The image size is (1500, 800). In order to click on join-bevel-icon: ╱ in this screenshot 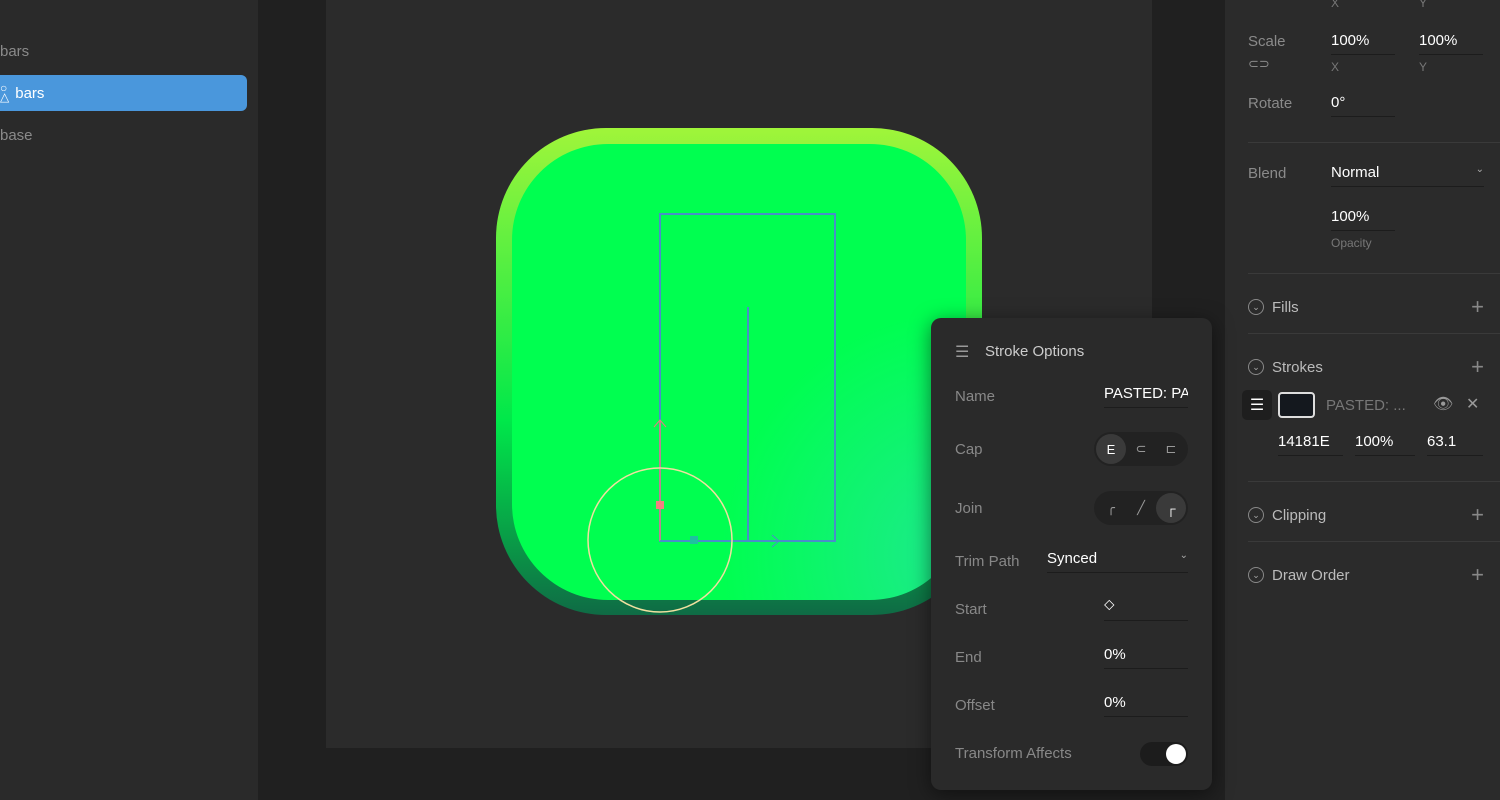, I will do `click(1141, 508)`.